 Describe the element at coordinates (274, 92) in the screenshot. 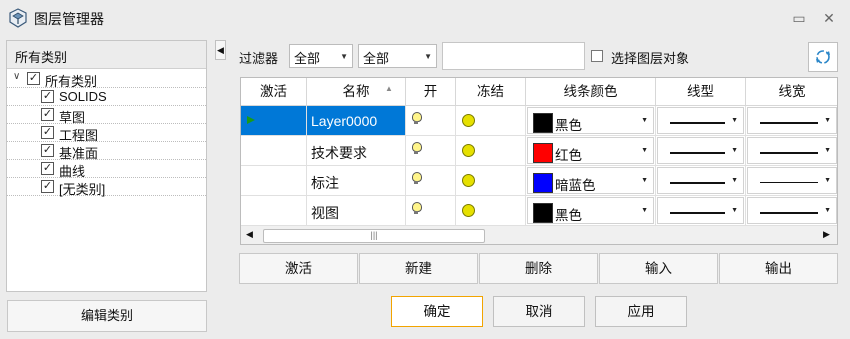

I see `col-active-header: 激活` at that location.